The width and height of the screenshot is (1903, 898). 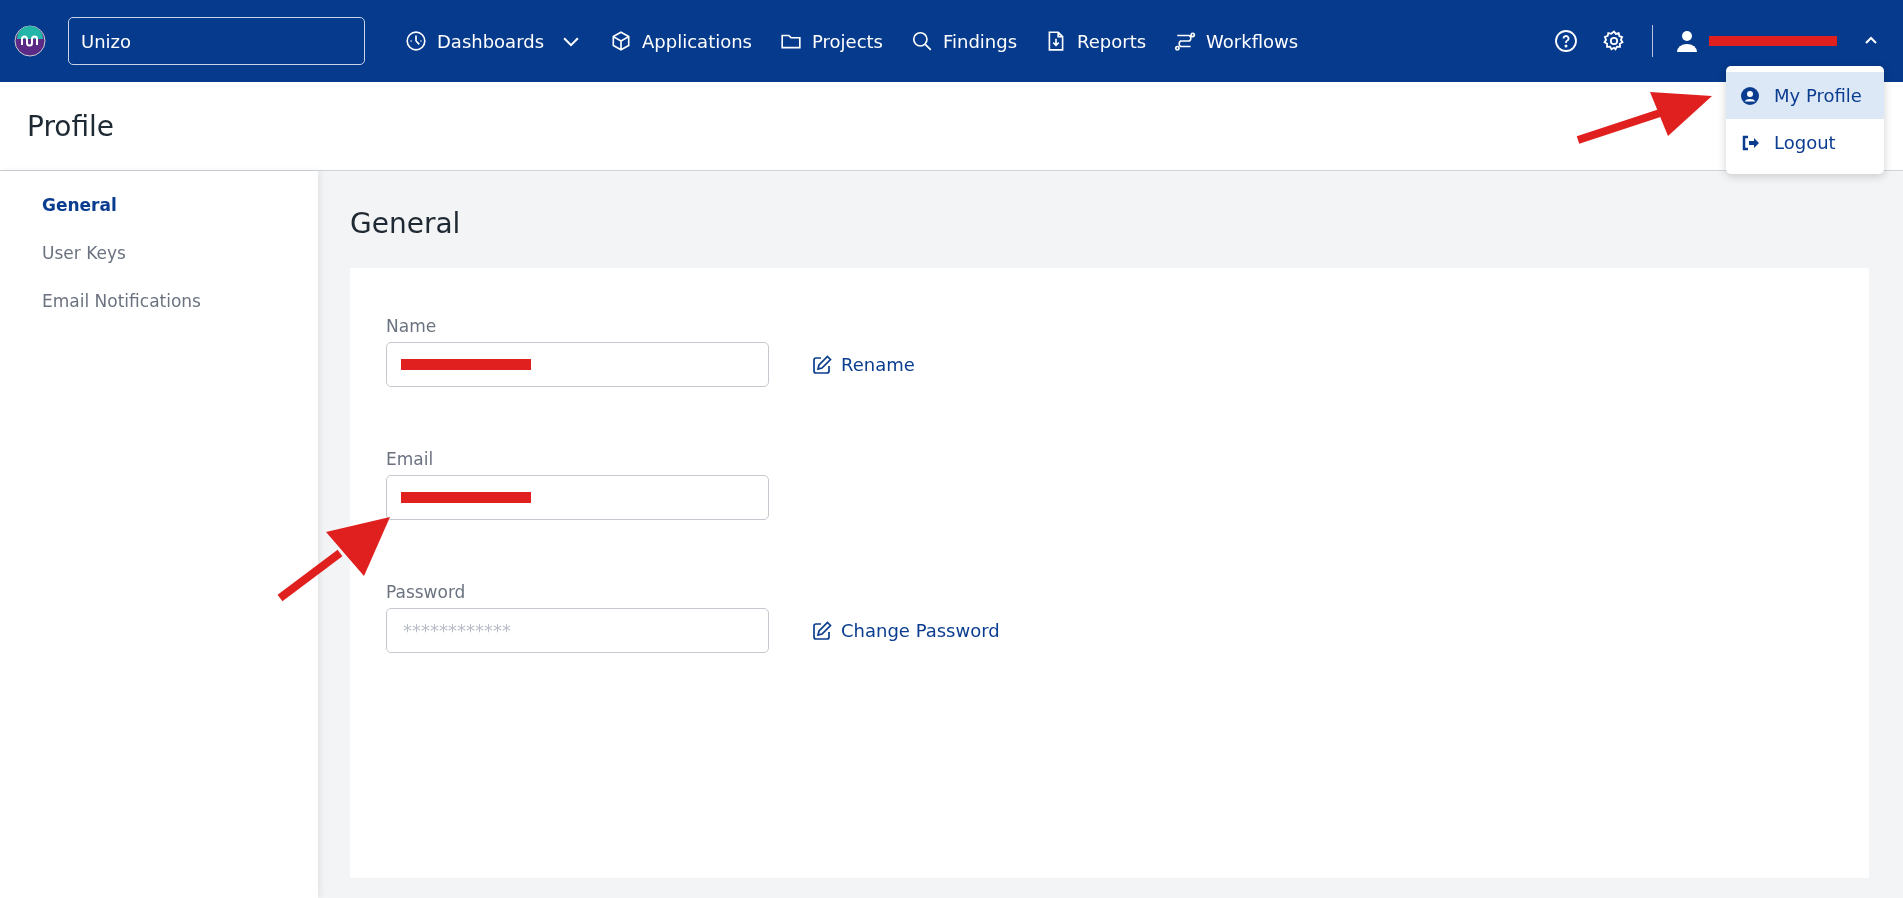 I want to click on gauge-icon, so click(x=416, y=41).